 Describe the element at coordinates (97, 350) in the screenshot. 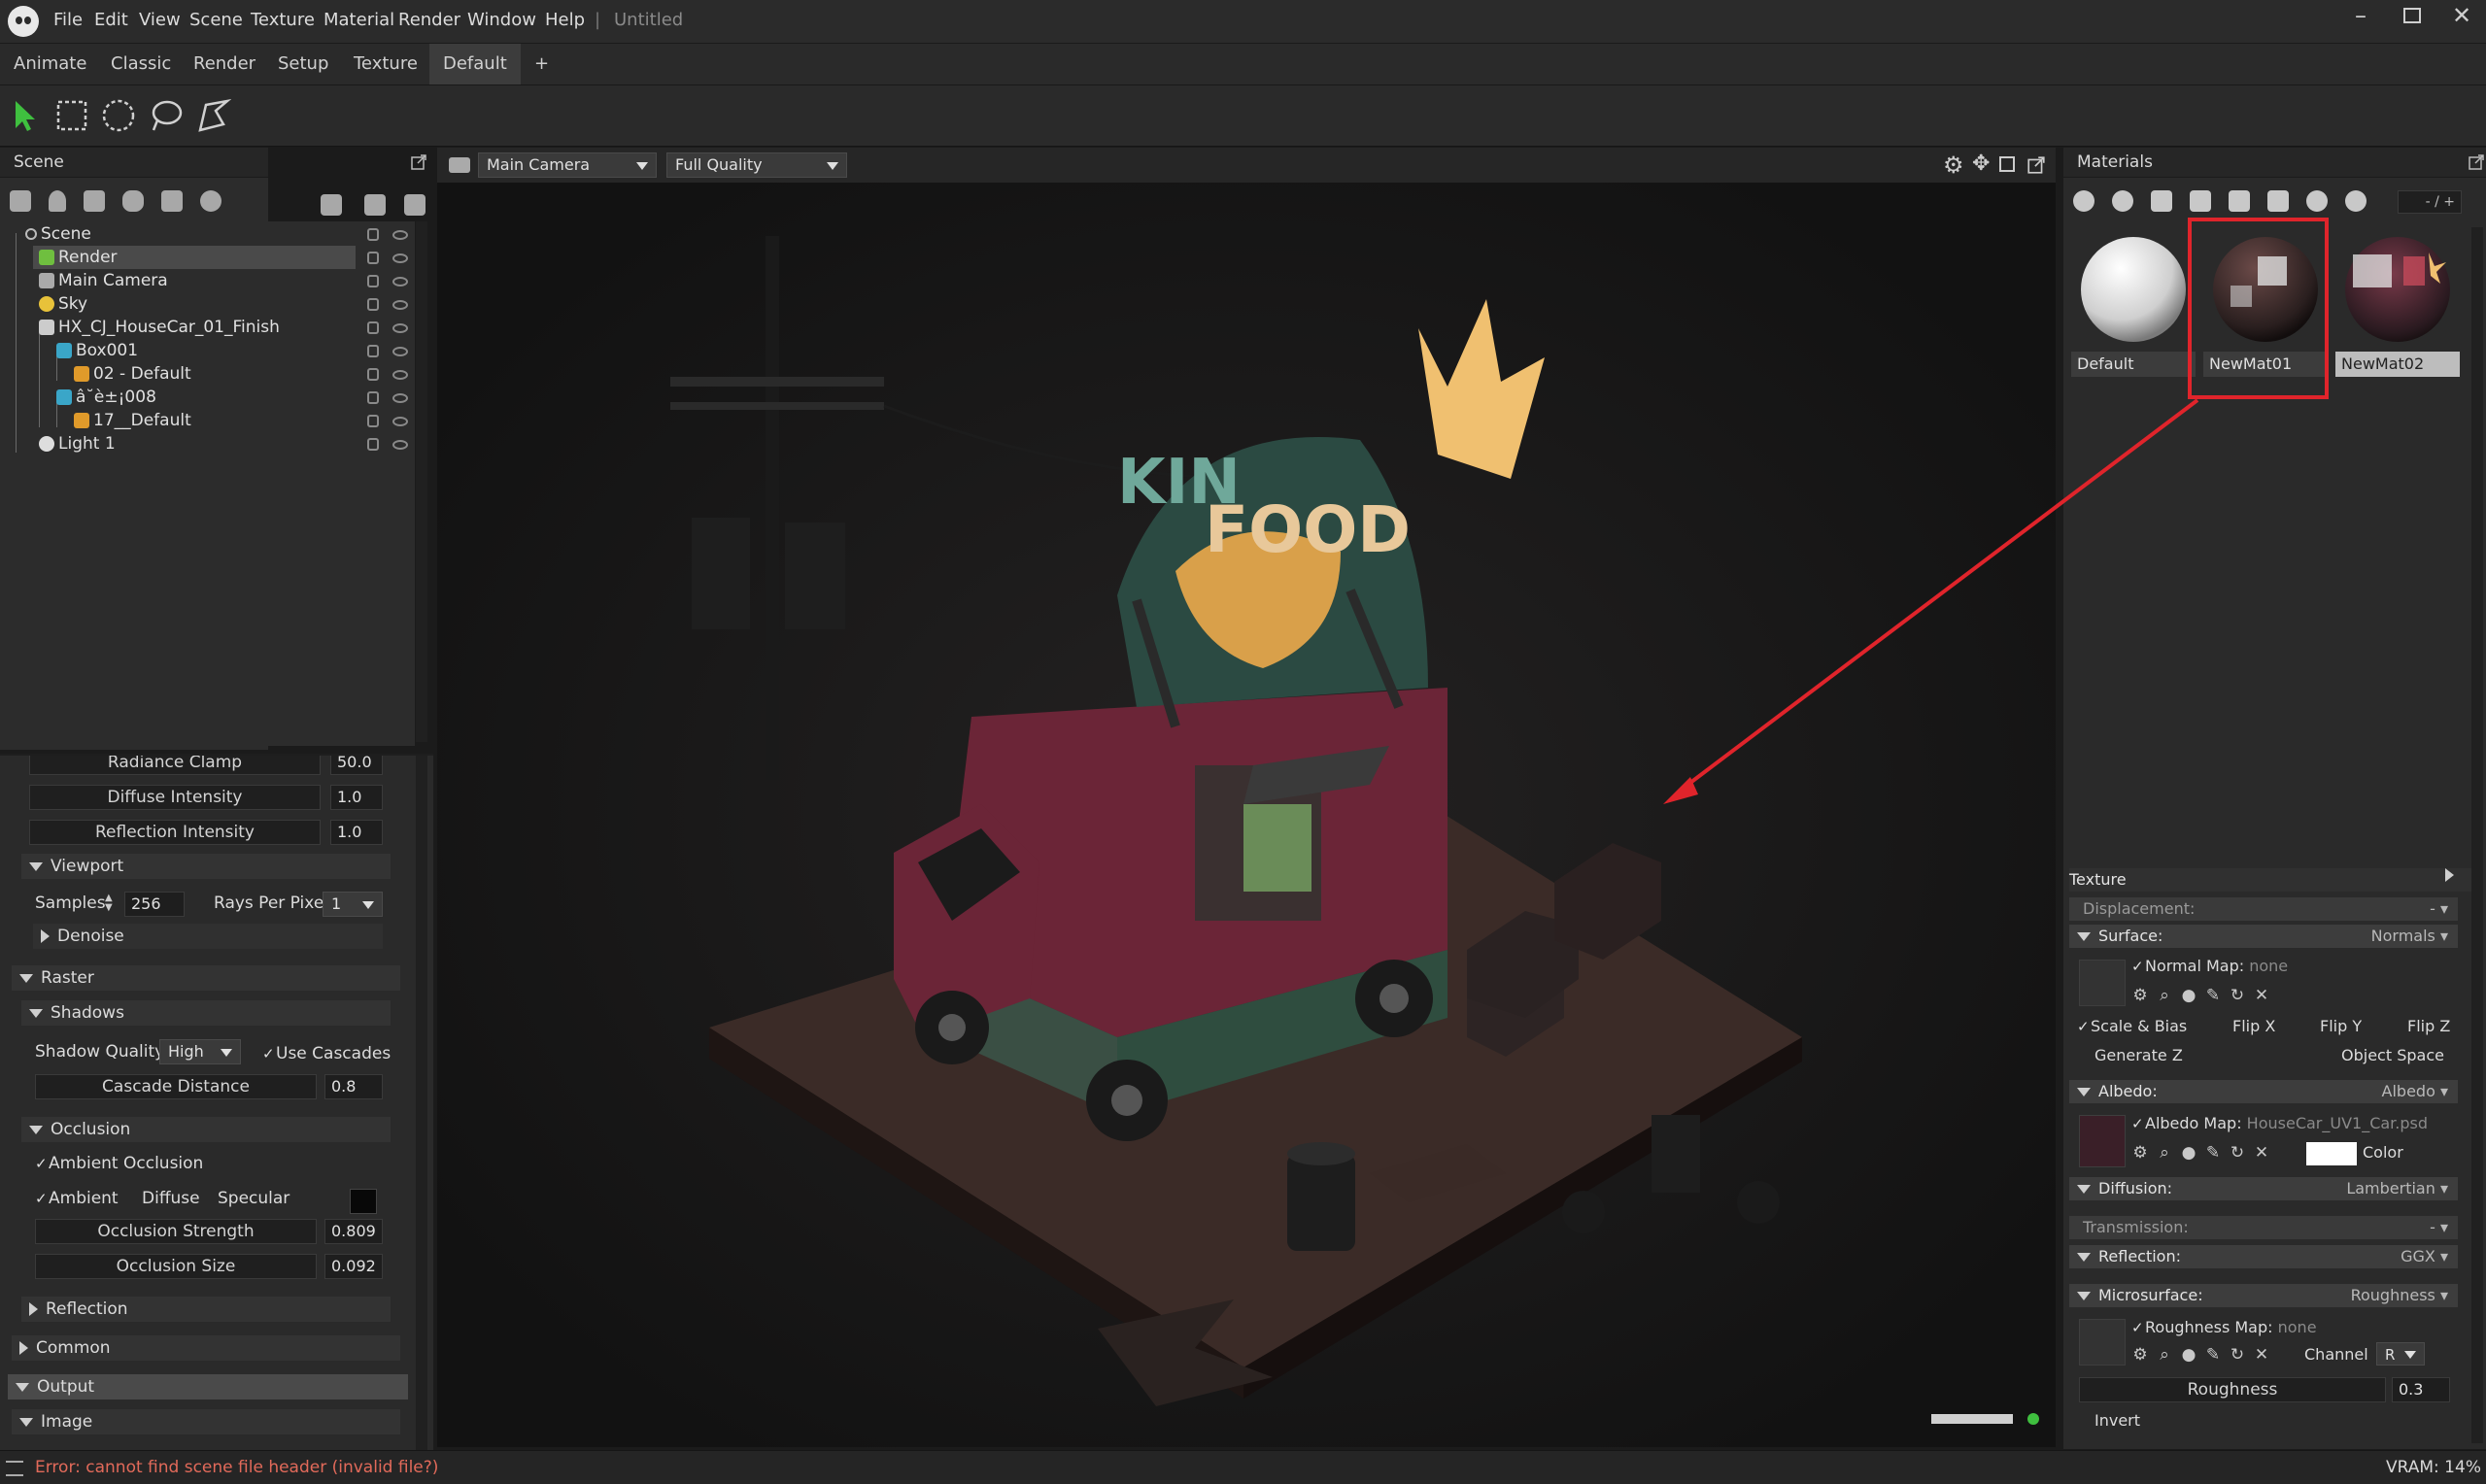

I see `tree-item-box001: Box001` at that location.